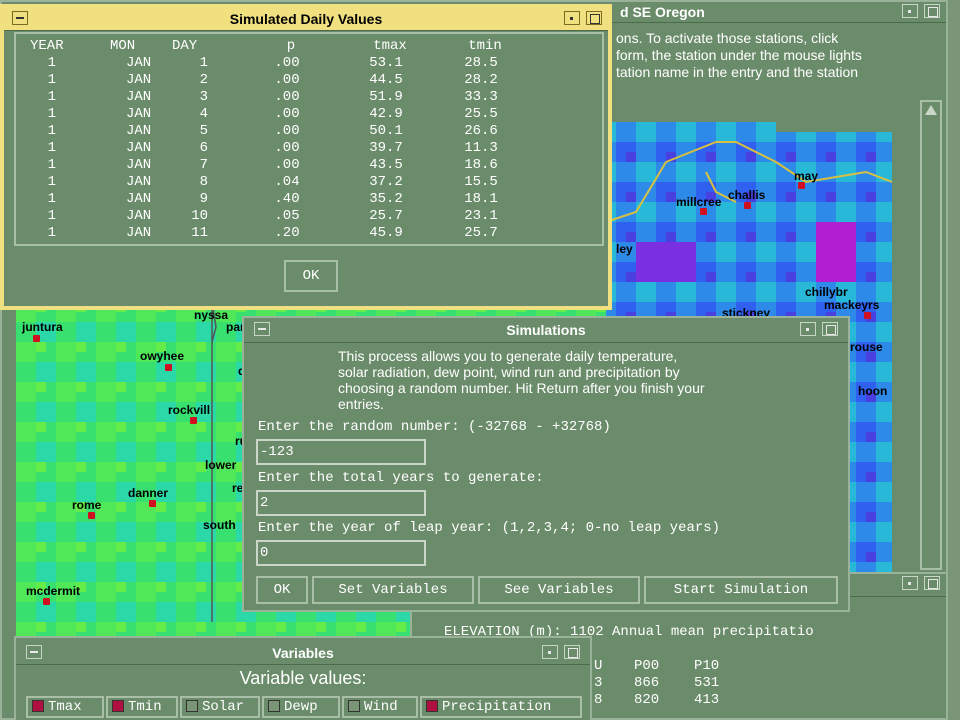  Describe the element at coordinates (46, 601) in the screenshot. I see `station-marker-mcdermit` at that location.